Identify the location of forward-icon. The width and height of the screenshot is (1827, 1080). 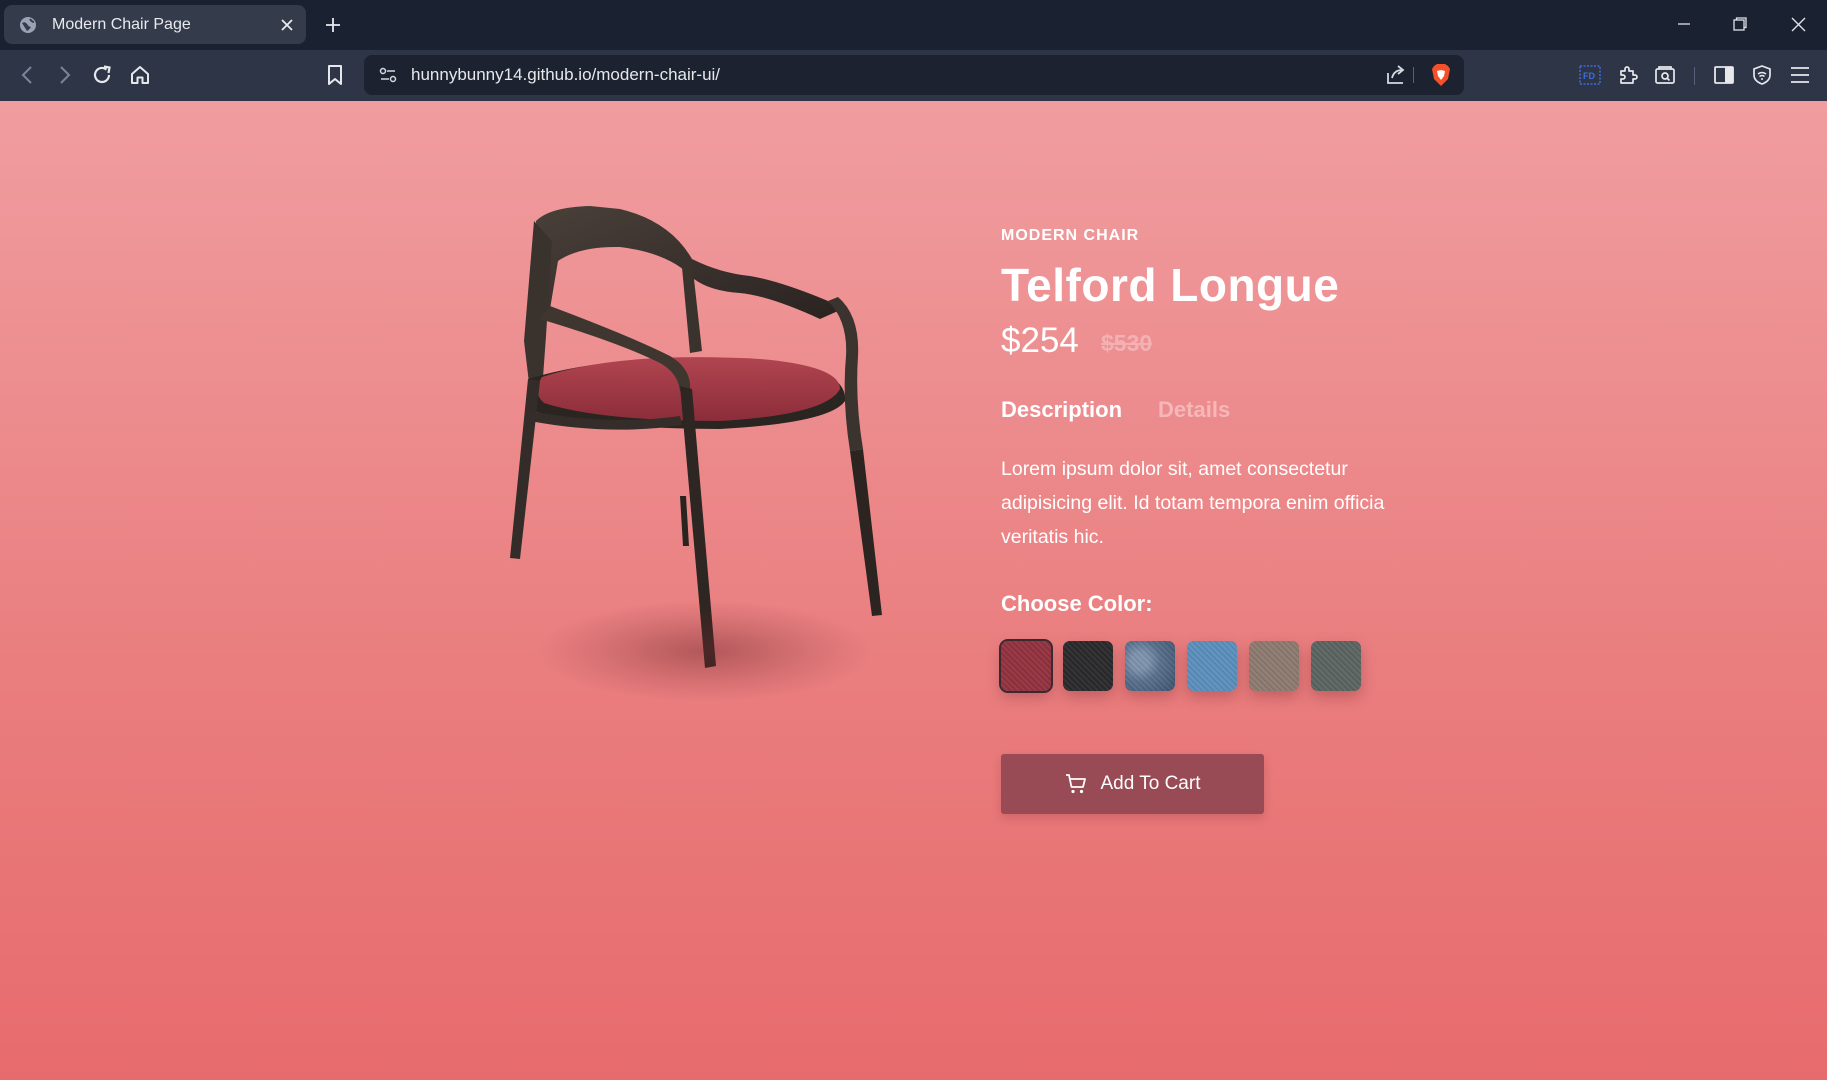
(64, 75).